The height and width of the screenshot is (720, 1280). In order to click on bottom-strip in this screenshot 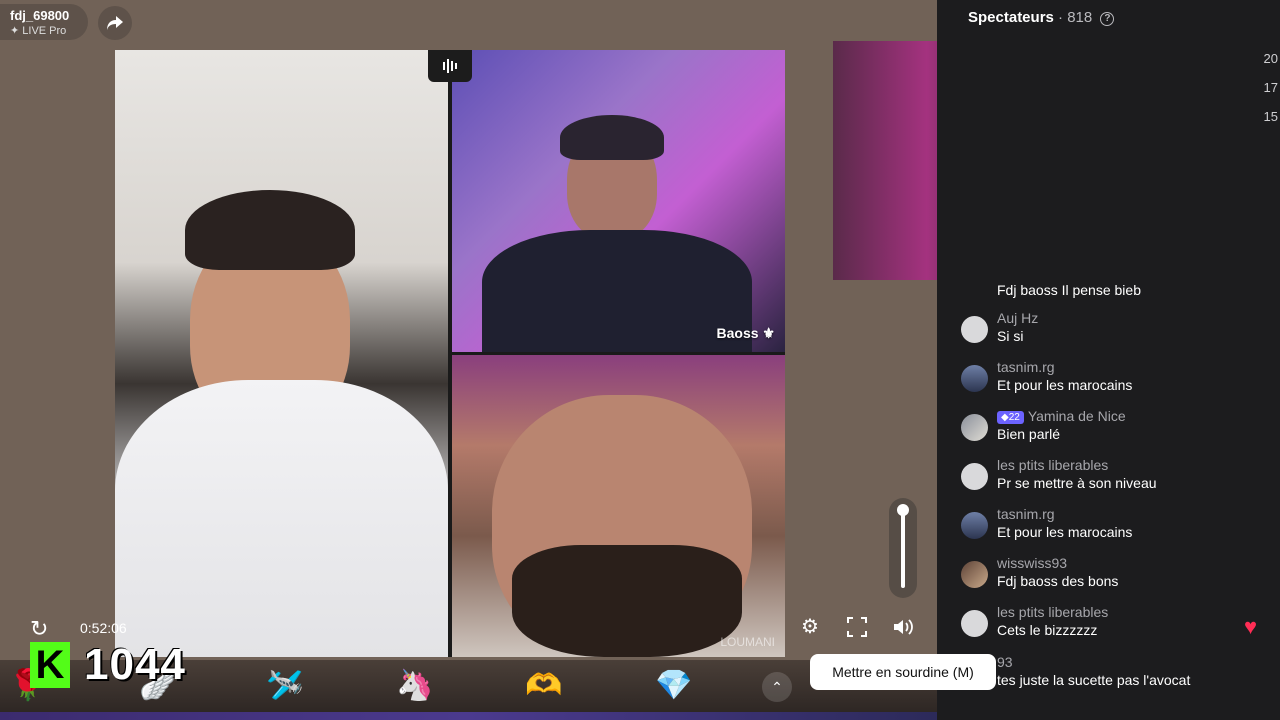, I will do `click(468, 716)`.